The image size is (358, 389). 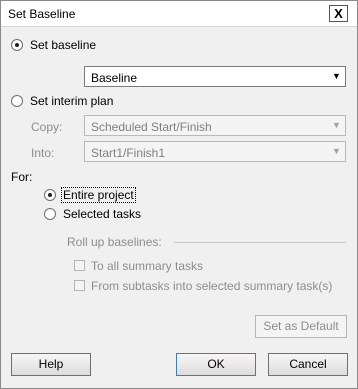 What do you see at coordinates (50, 214) in the screenshot?
I see `selected-tasks-radio` at bounding box center [50, 214].